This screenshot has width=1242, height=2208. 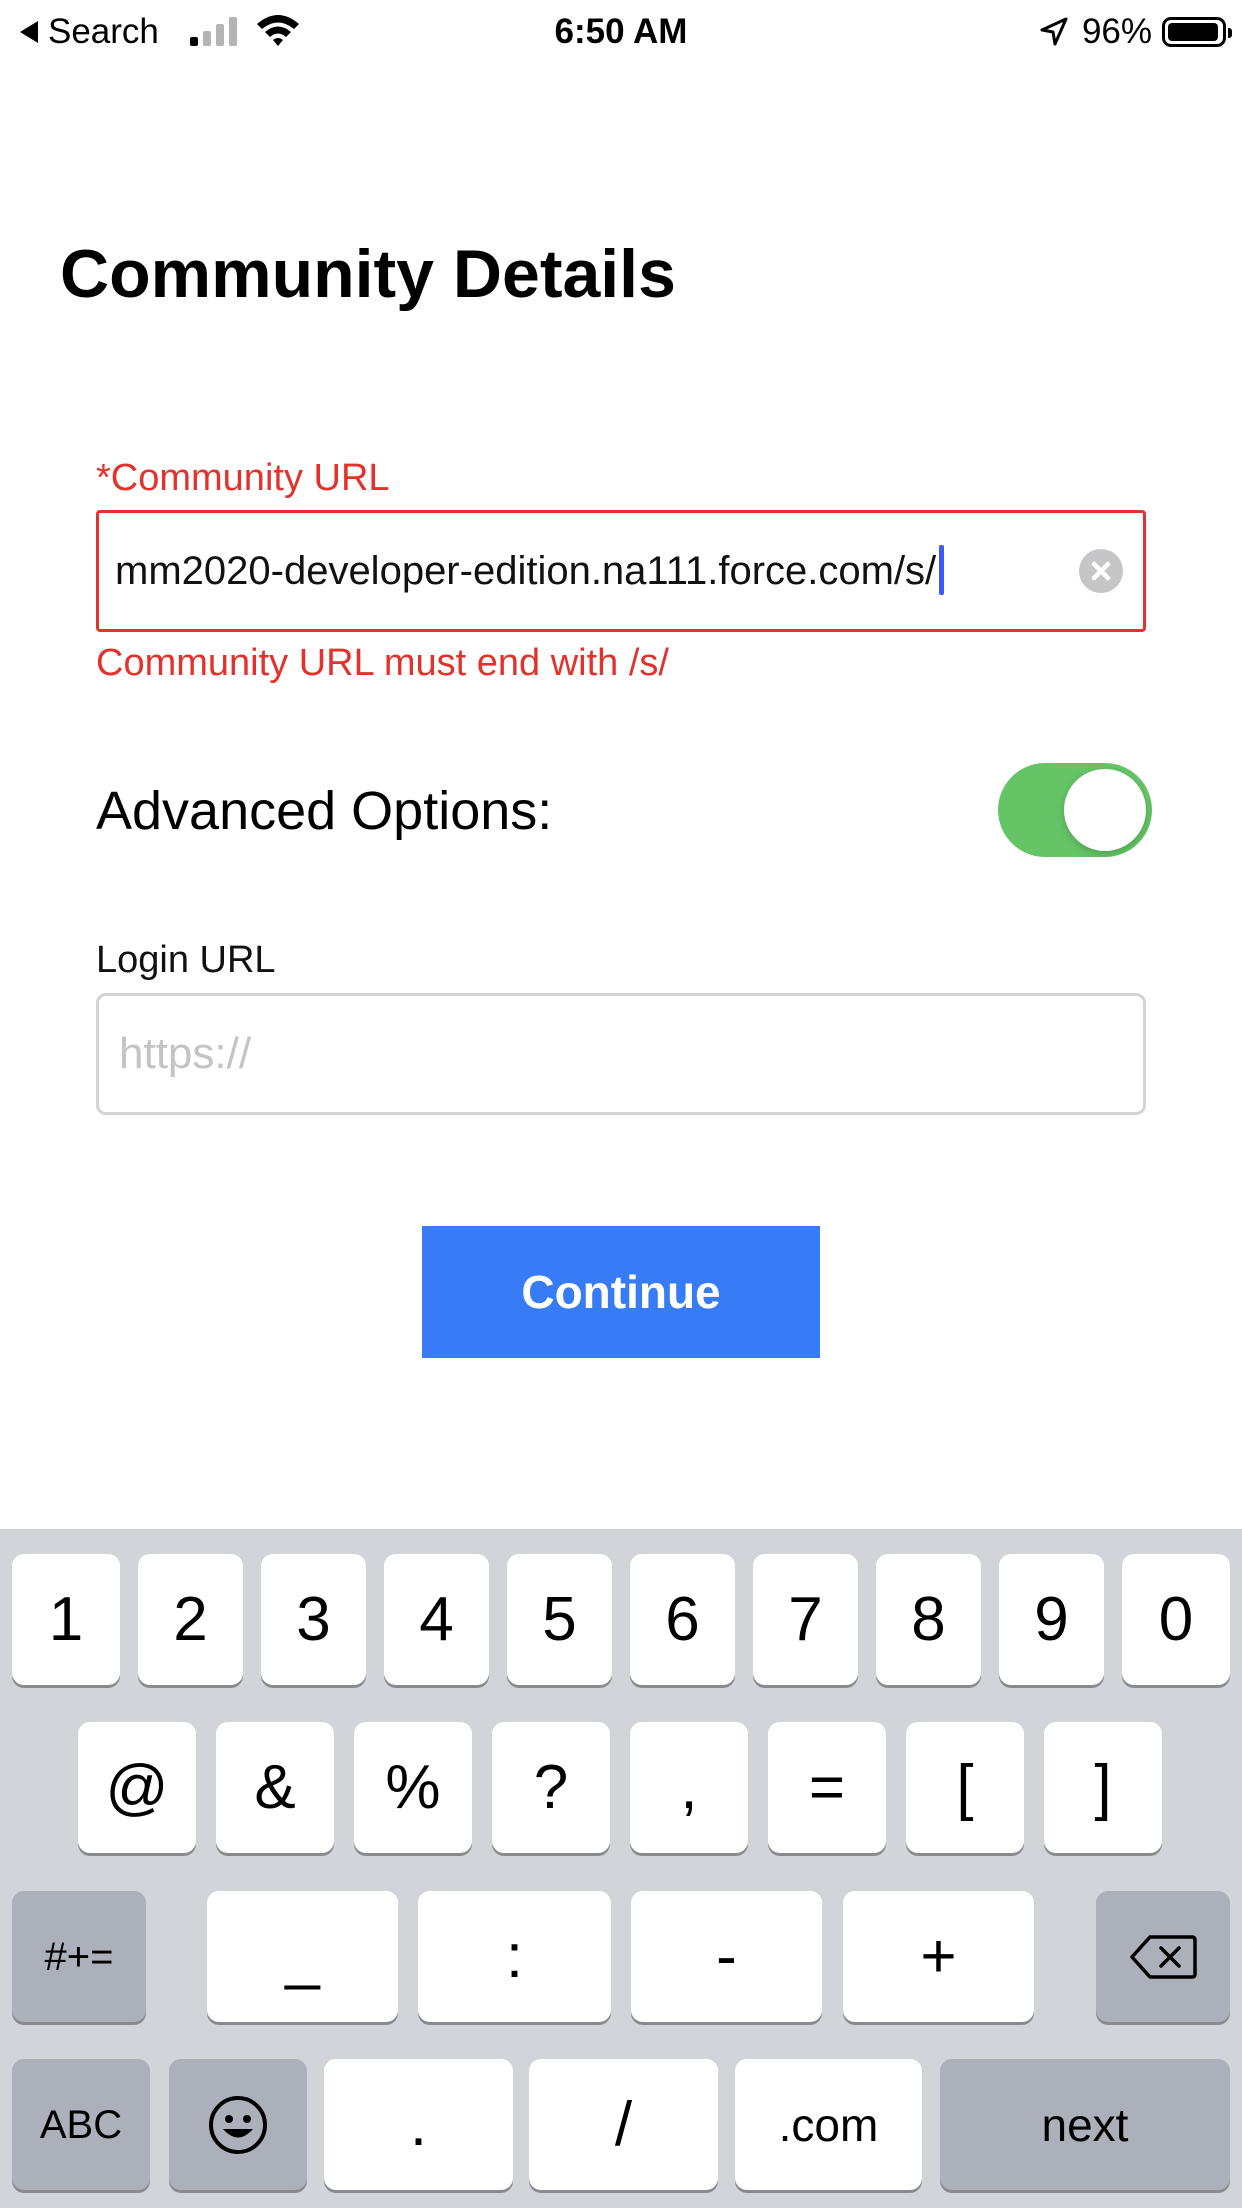 What do you see at coordinates (418, 2124) in the screenshot?
I see `key-period: .` at bounding box center [418, 2124].